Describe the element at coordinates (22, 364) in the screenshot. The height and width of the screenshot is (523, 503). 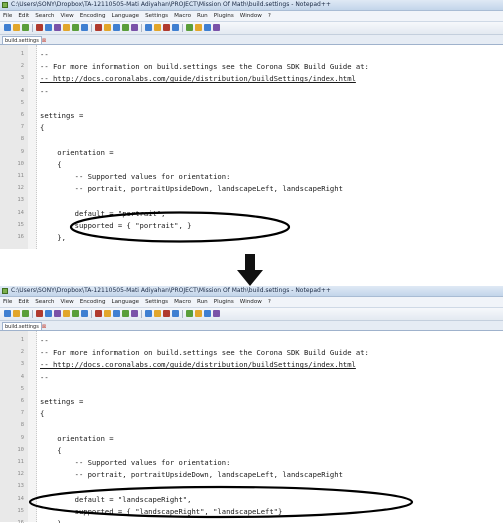
I see `line-number: 3` at that location.